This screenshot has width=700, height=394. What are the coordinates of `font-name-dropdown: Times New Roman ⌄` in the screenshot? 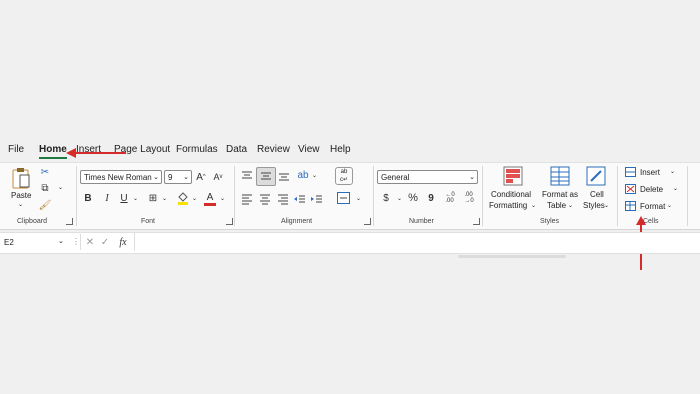 It's located at (121, 177).